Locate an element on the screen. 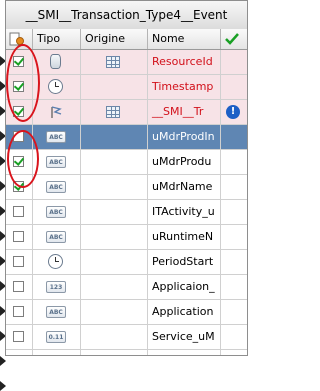  table-row: ABC uMdrProdIn is located at coordinates (126, 137).